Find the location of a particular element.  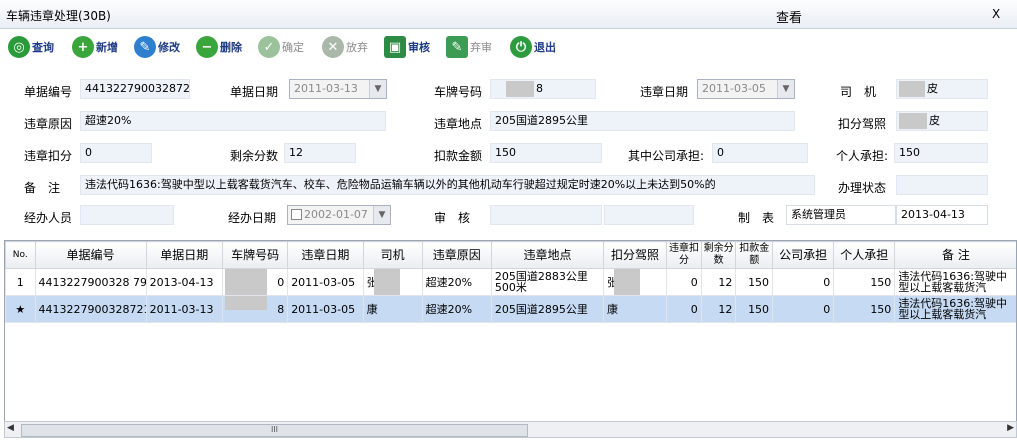

col-driver: 司机 is located at coordinates (392, 255).